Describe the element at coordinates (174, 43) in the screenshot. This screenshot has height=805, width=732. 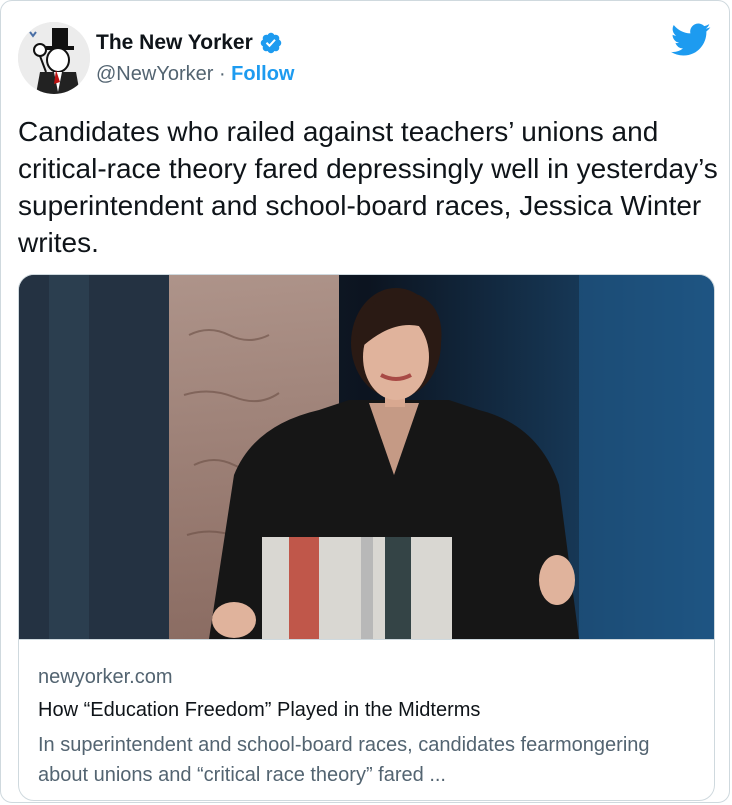
I see `display-name: The New Yorker` at that location.